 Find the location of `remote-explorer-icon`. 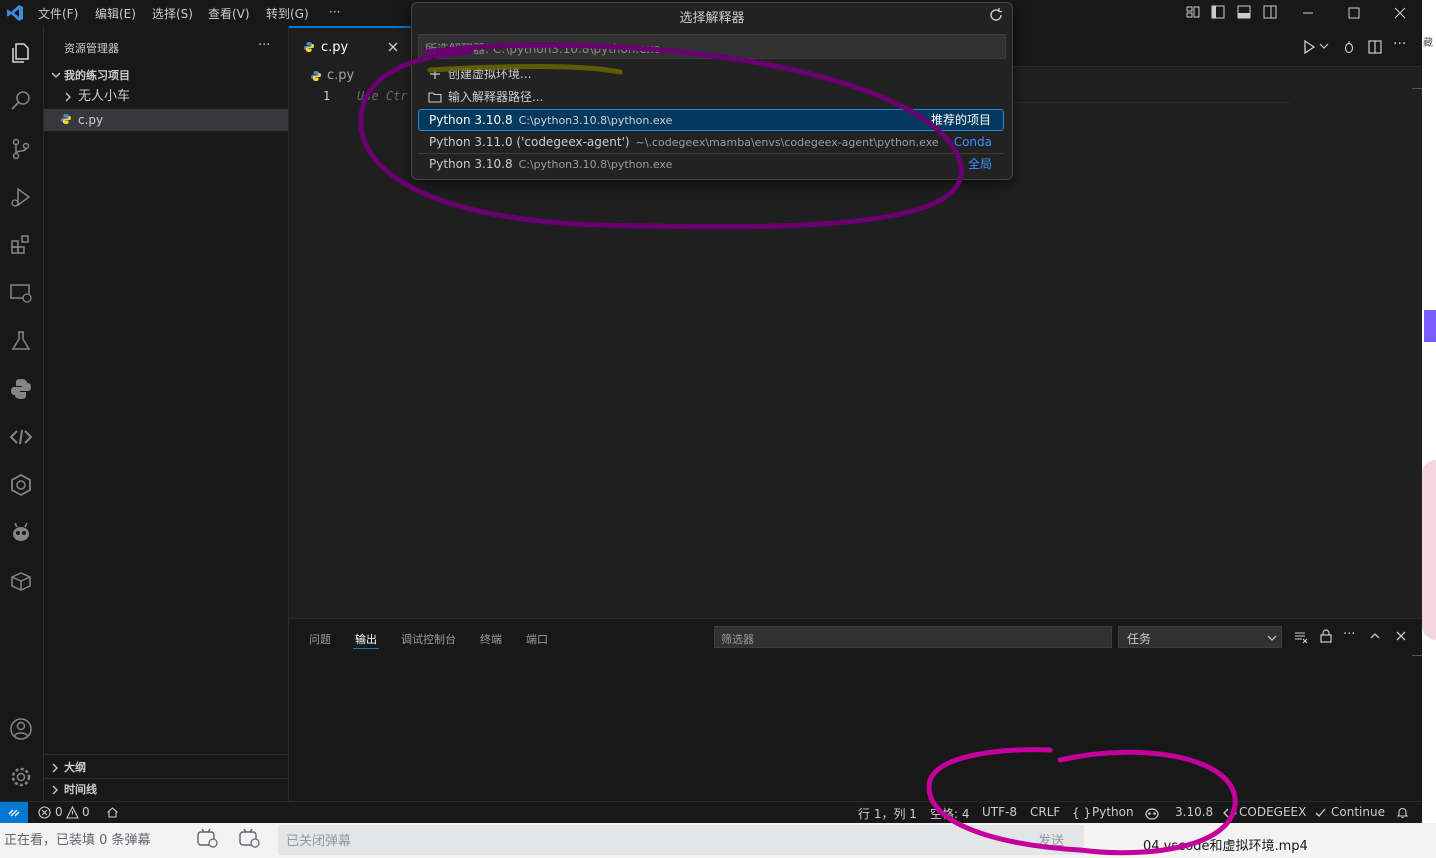

remote-explorer-icon is located at coordinates (21, 293).